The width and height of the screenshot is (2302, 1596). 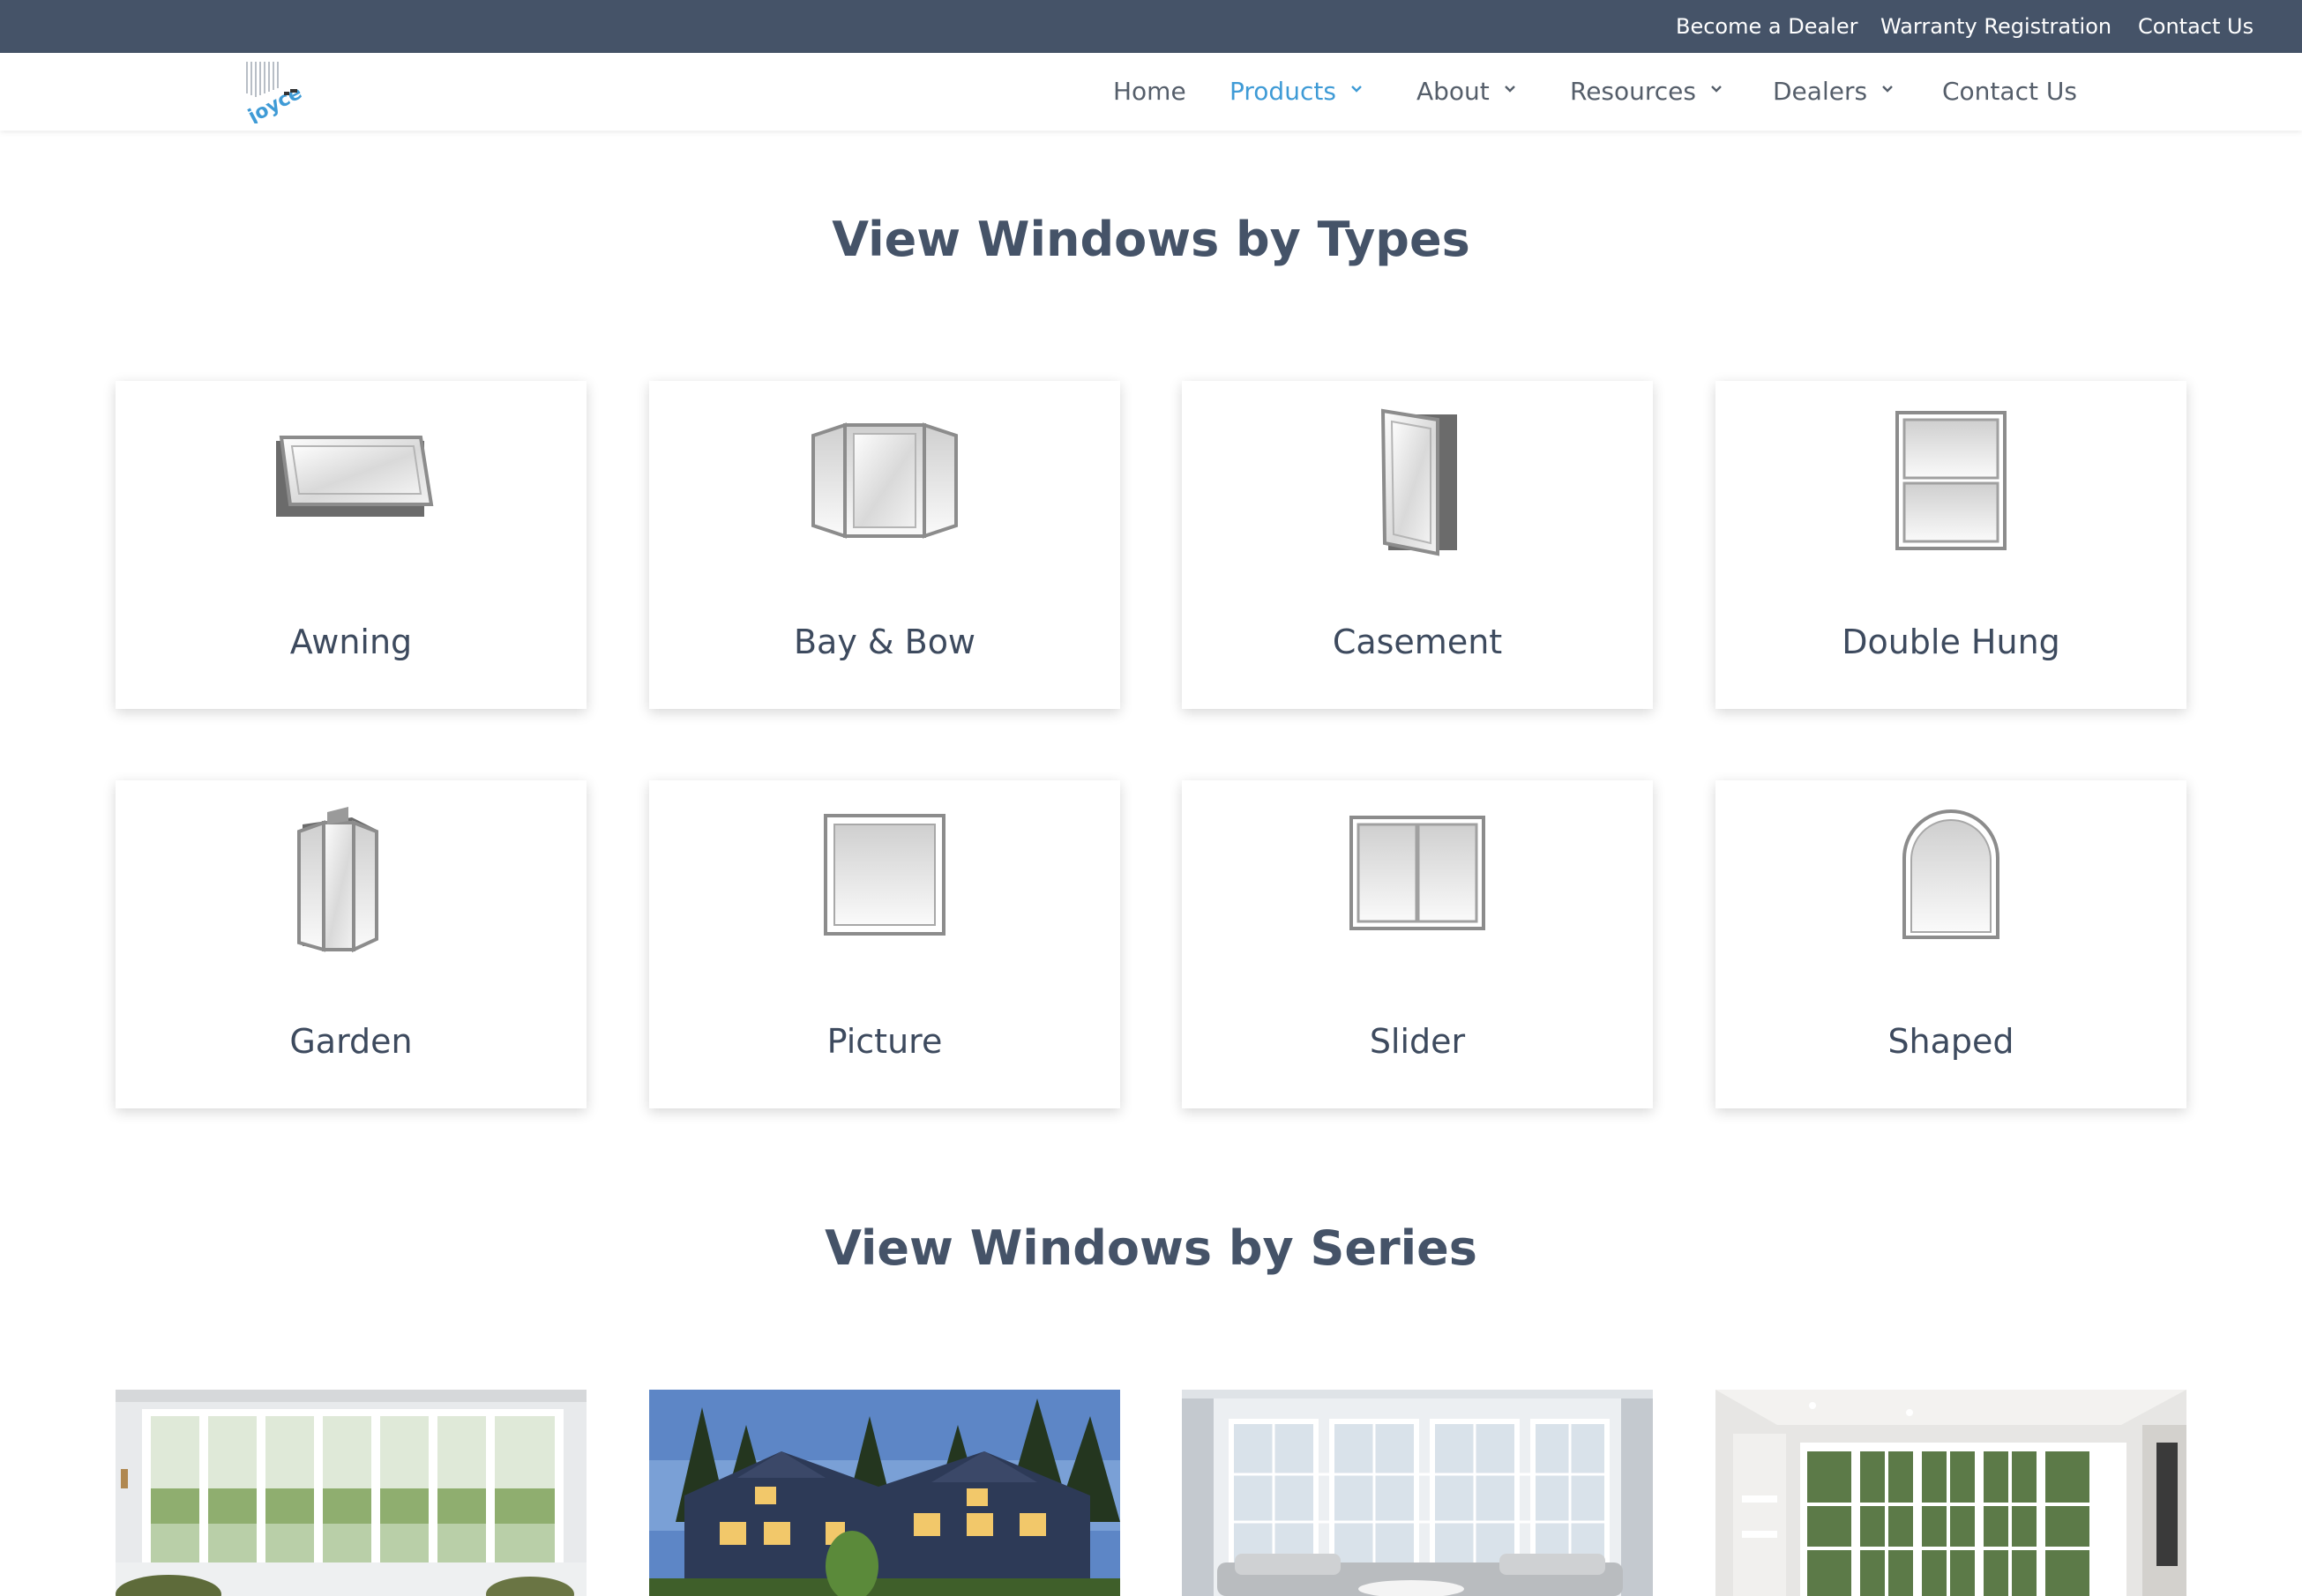 I want to click on series-photo-great-room, so click(x=1951, y=1493).